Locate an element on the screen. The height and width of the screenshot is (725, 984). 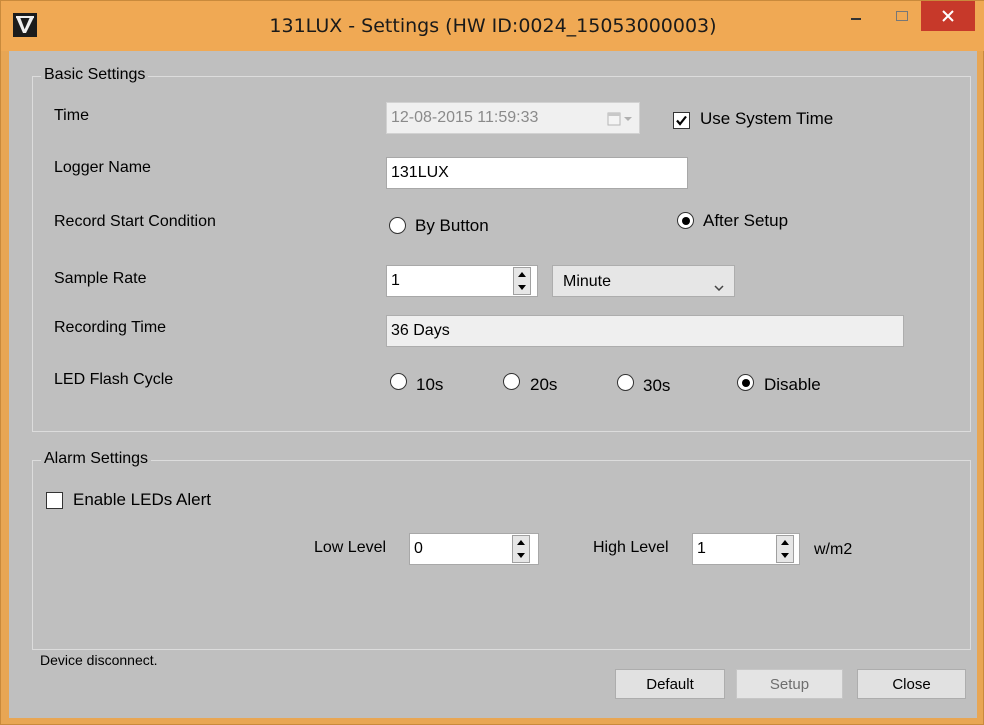
sample-rate-spinner is located at coordinates (522, 281).